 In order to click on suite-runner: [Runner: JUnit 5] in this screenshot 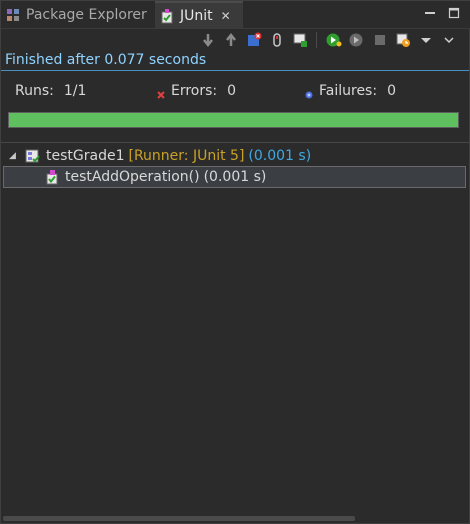, I will do `click(186, 156)`.